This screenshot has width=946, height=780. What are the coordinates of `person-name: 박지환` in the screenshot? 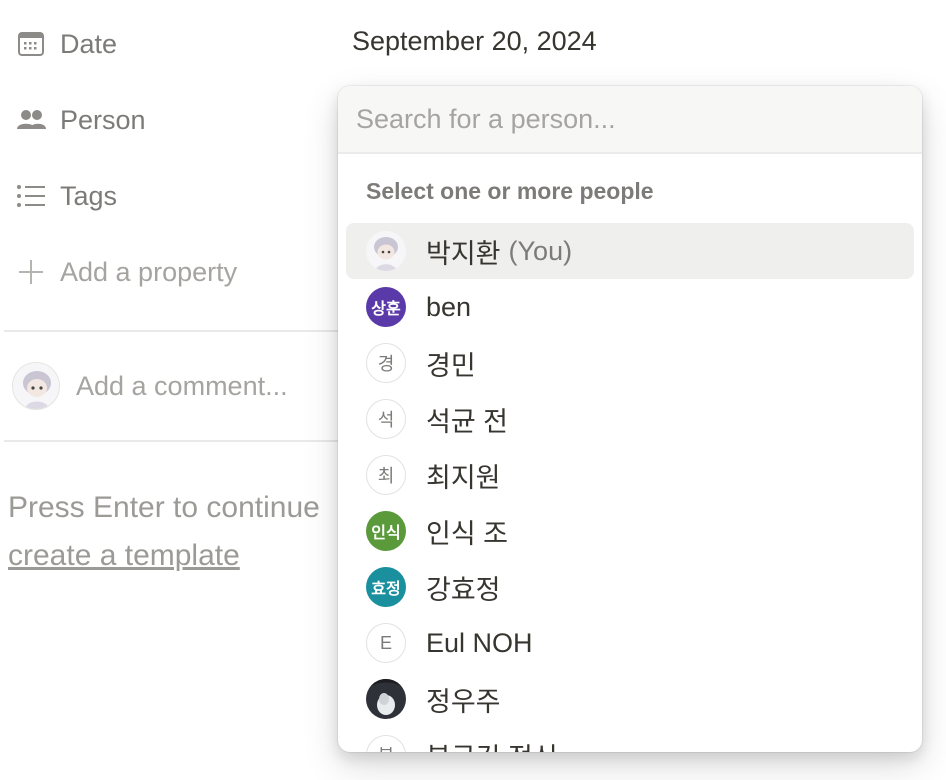 It's located at (463, 253).